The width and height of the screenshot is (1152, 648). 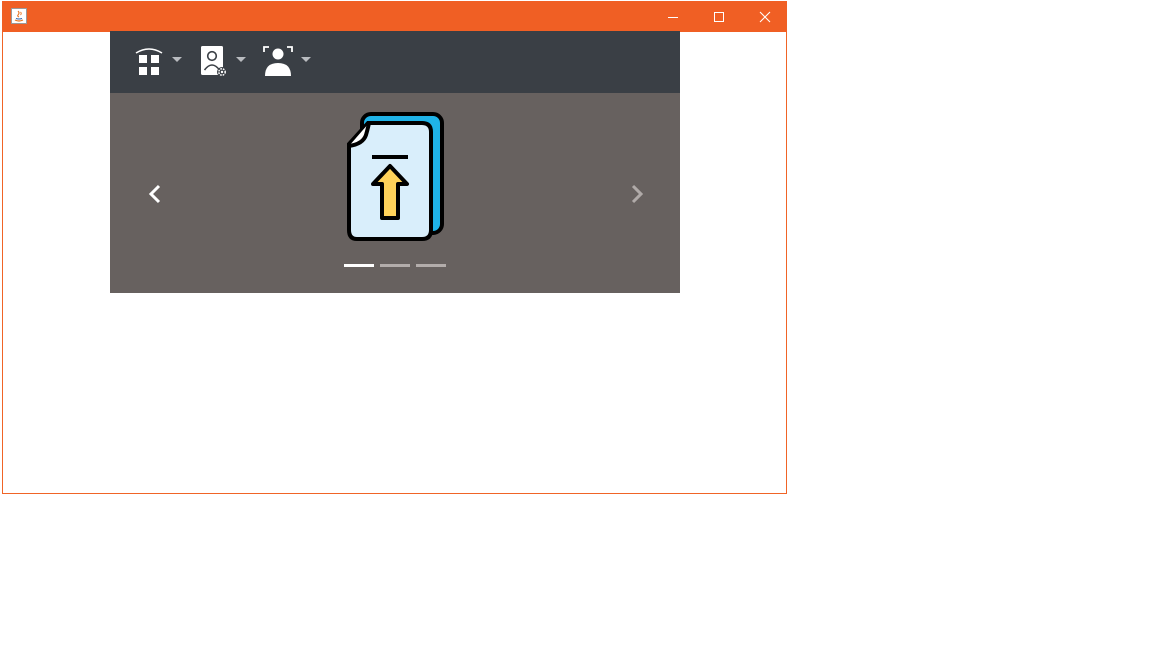 I want to click on file-upload-icon, so click(x=395, y=176).